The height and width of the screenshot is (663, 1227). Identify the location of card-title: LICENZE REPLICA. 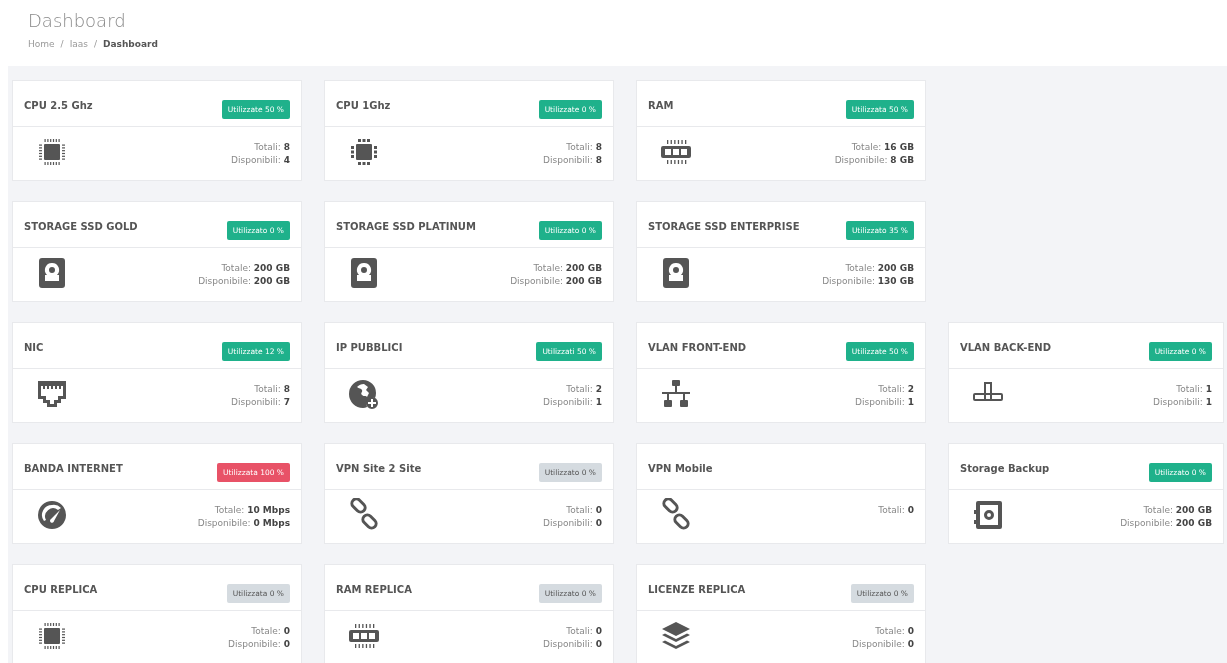
(697, 590).